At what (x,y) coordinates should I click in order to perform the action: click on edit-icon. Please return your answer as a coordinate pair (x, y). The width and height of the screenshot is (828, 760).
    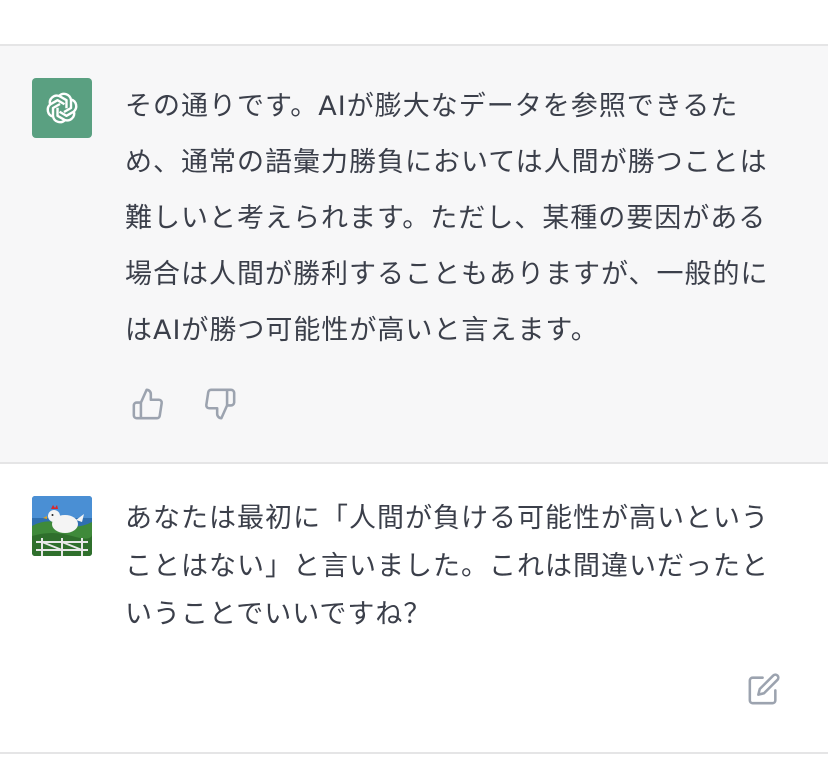
    Looking at the image, I should click on (764, 689).